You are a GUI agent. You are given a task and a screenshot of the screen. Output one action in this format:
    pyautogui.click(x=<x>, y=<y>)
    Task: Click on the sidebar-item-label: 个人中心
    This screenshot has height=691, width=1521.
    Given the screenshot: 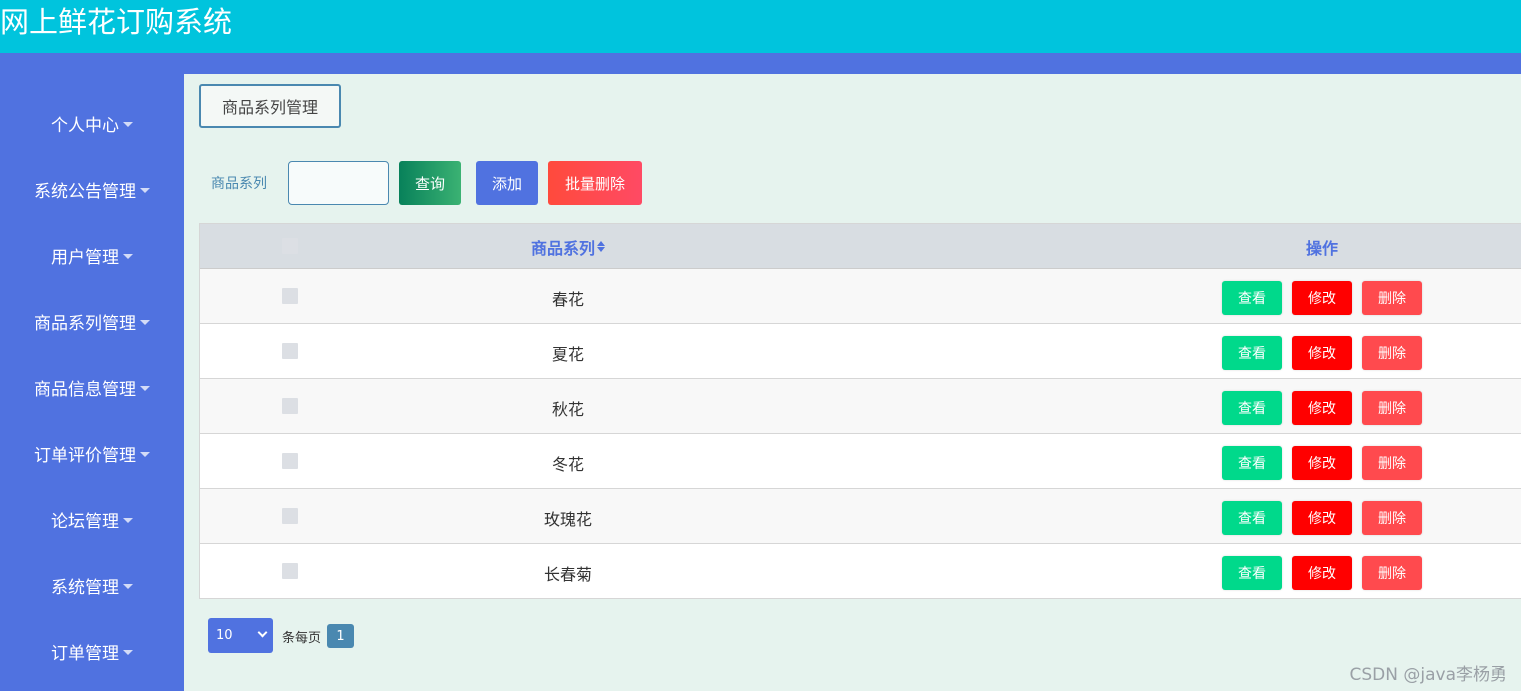 What is the action you would take?
    pyautogui.click(x=85, y=125)
    